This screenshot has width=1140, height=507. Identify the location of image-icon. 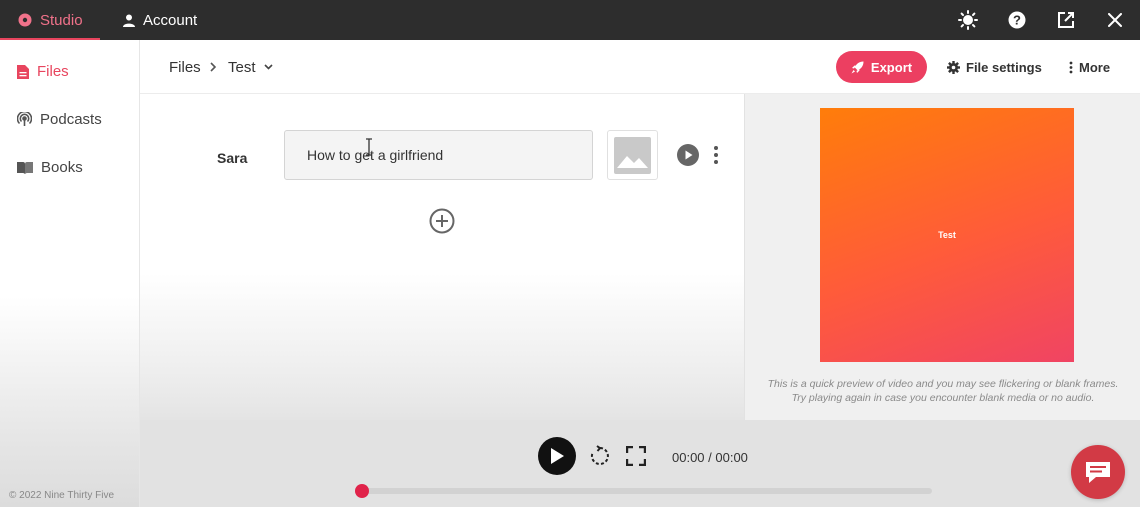
(632, 155).